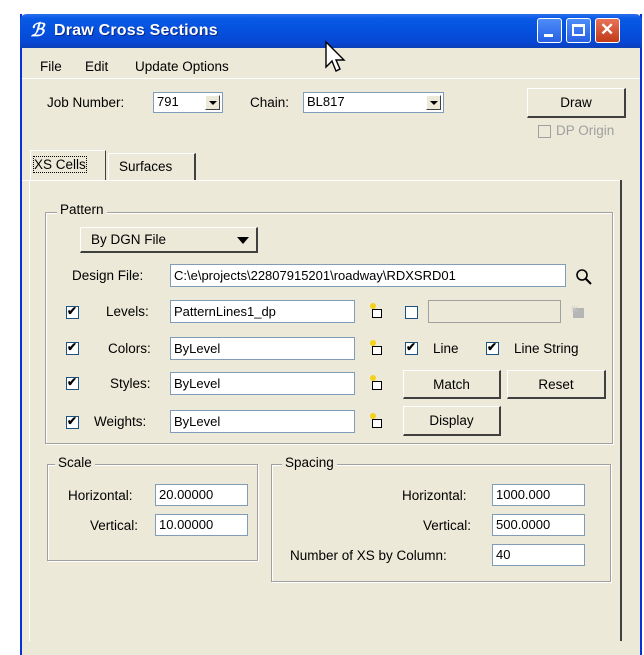 Image resolution: width=644 pixels, height=655 pixels. What do you see at coordinates (72, 311) in the screenshot?
I see `levels-checkbox` at bounding box center [72, 311].